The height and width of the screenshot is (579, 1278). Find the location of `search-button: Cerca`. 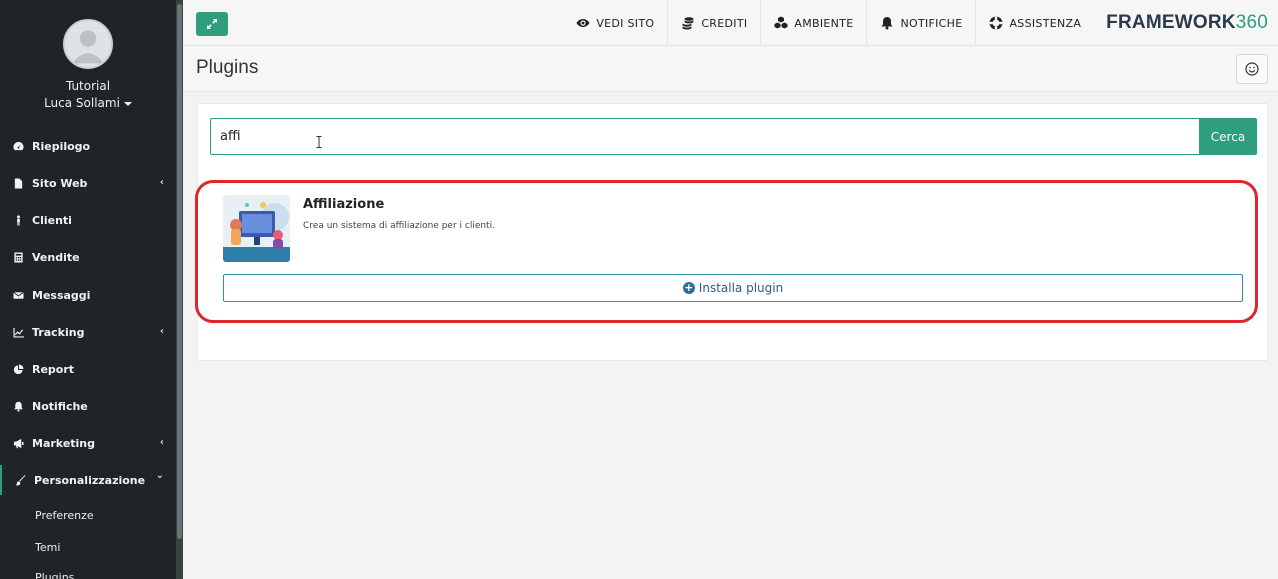

search-button: Cerca is located at coordinates (1228, 136).